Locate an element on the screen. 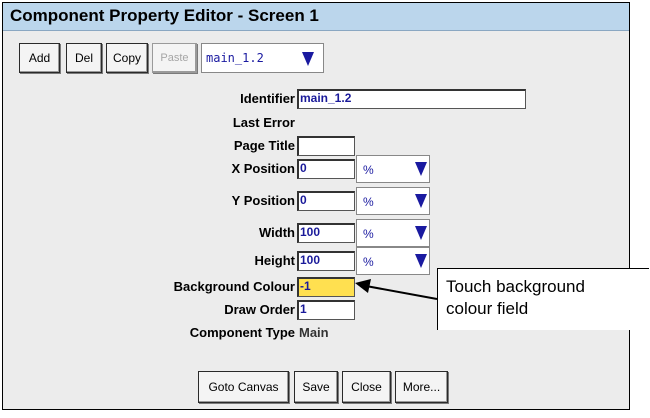 This screenshot has height=418, width=650. annotation-callout: Touch background colour field is located at coordinates (543, 299).